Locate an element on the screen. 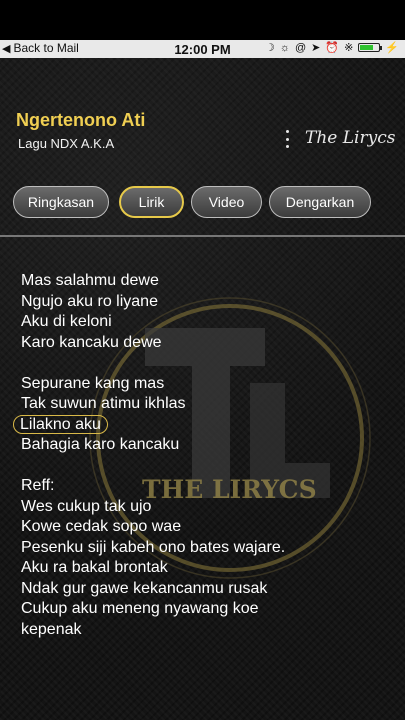 Image resolution: width=405 pixels, height=720 pixels. charging-icon: ⚡ is located at coordinates (392, 48).